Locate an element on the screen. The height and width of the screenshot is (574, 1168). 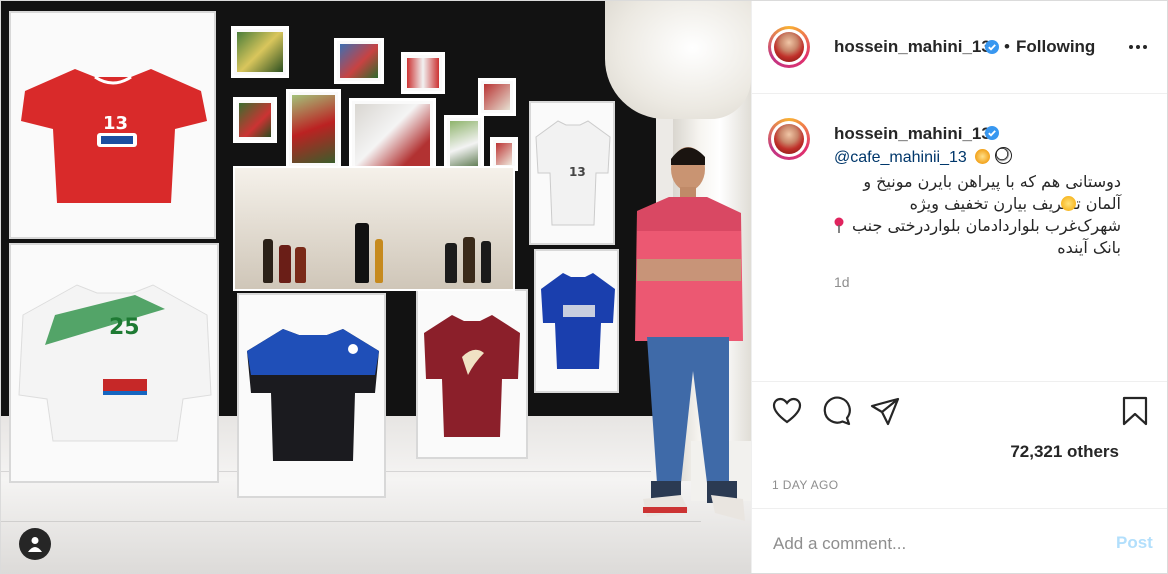
blue-jersey-image is located at coordinates (578, 321).